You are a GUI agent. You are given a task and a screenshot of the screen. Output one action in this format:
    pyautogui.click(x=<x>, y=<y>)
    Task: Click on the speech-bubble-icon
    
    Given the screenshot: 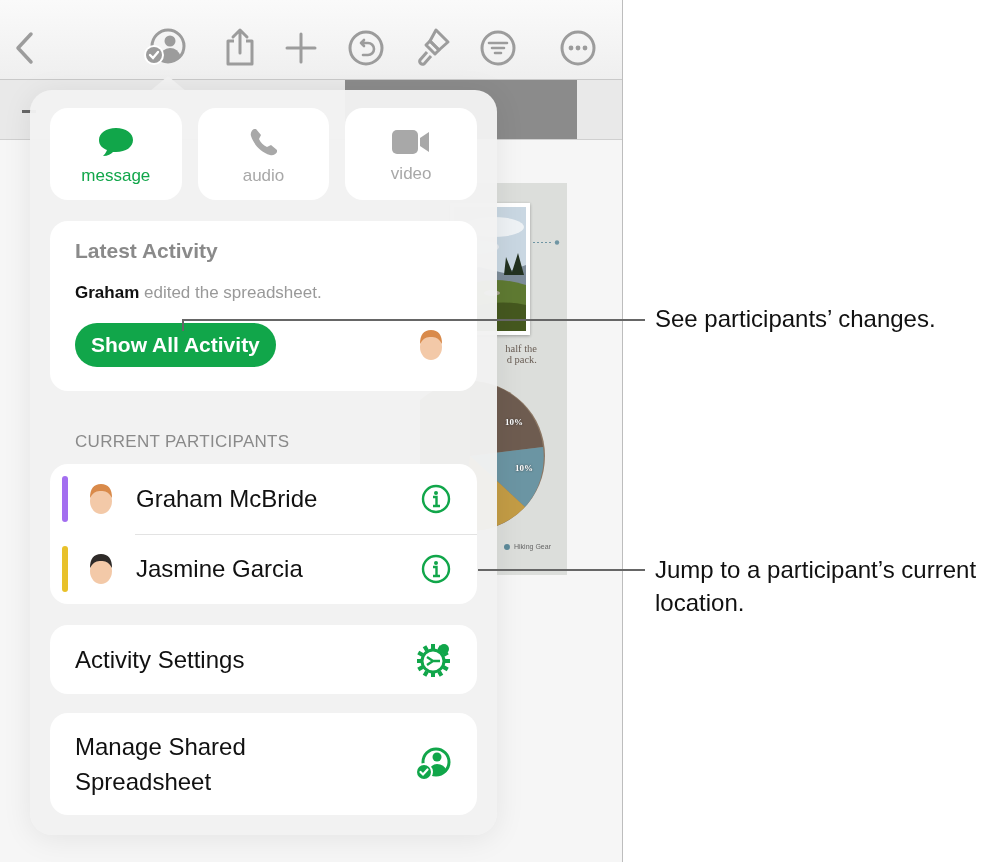 What is the action you would take?
    pyautogui.click(x=115, y=142)
    